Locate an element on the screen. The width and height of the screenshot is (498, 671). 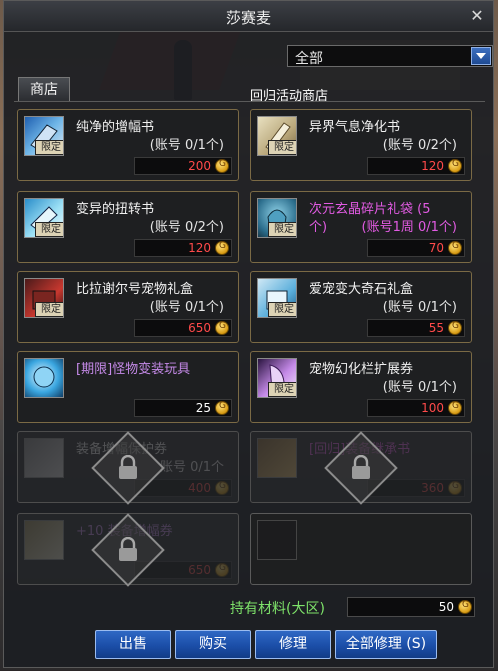
price-field: 25 is located at coordinates (183, 408).